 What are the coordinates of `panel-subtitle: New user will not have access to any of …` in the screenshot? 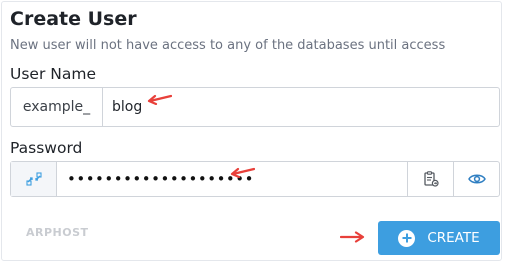 It's located at (228, 45).